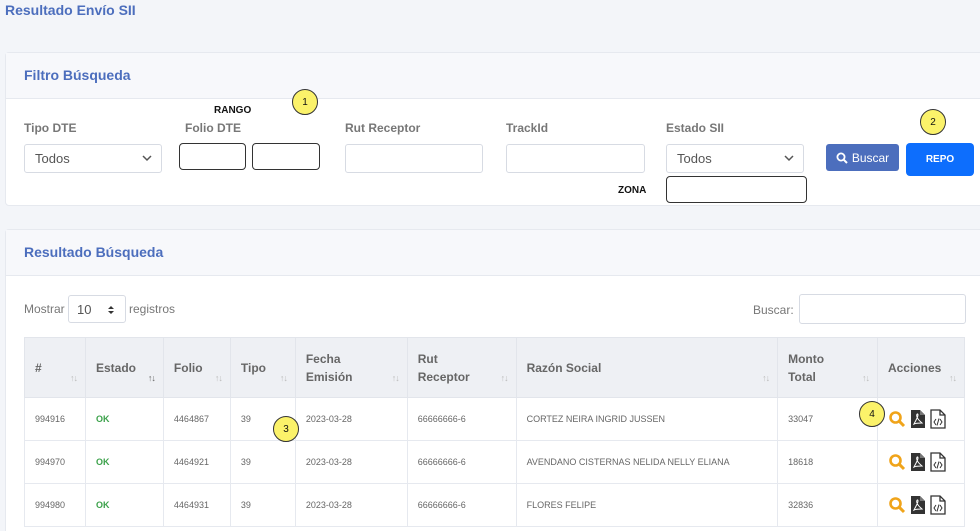  I want to click on cell-monto: 32836, so click(827, 505).